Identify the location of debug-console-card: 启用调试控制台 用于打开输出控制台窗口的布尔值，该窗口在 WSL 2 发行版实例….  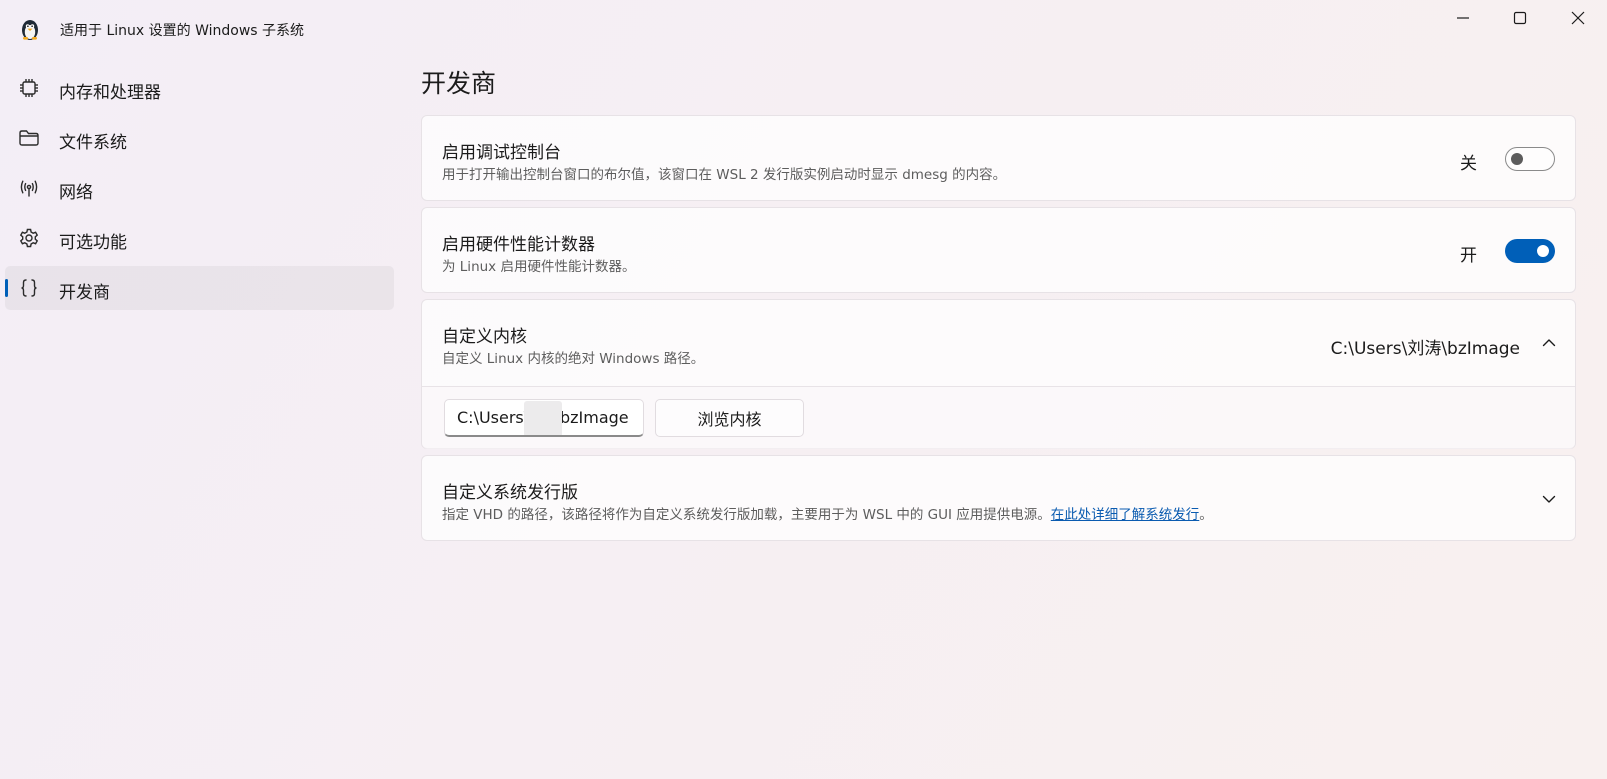
(998, 158).